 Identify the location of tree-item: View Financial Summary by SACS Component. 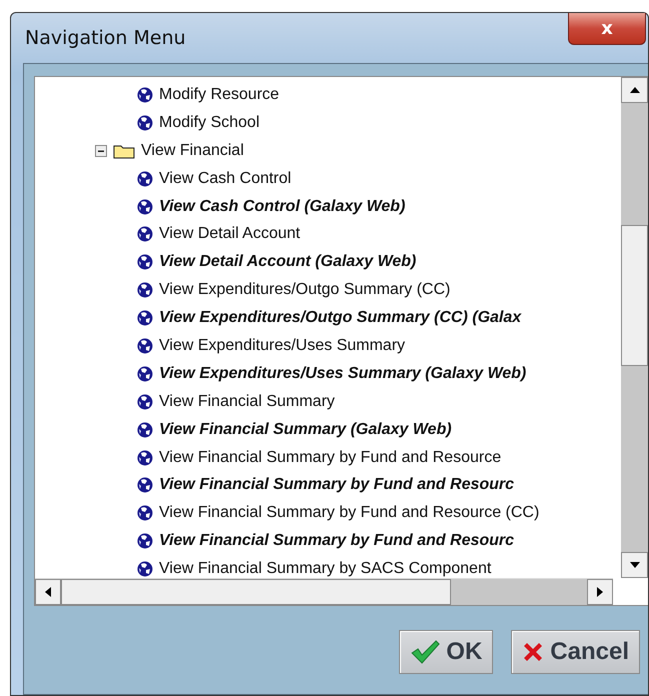
(325, 569).